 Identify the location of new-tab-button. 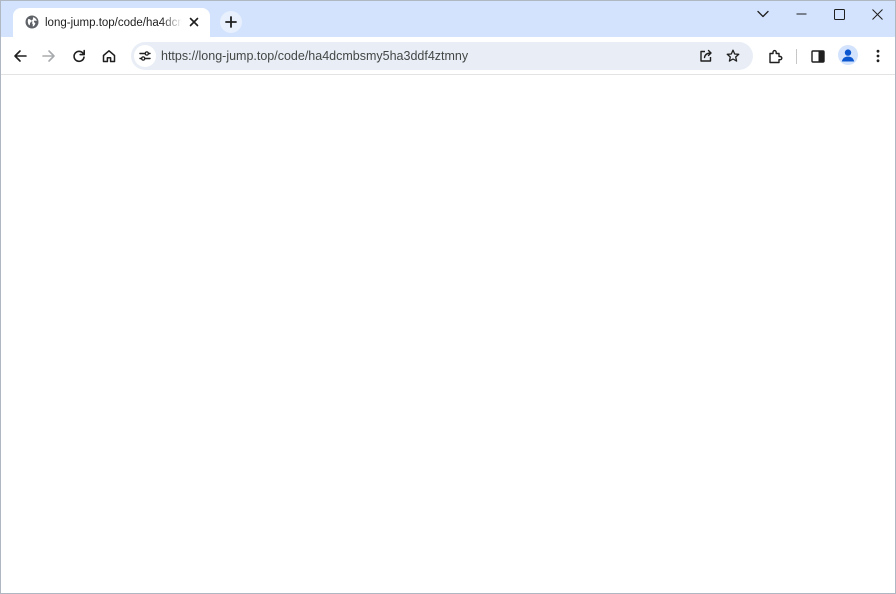
(231, 22).